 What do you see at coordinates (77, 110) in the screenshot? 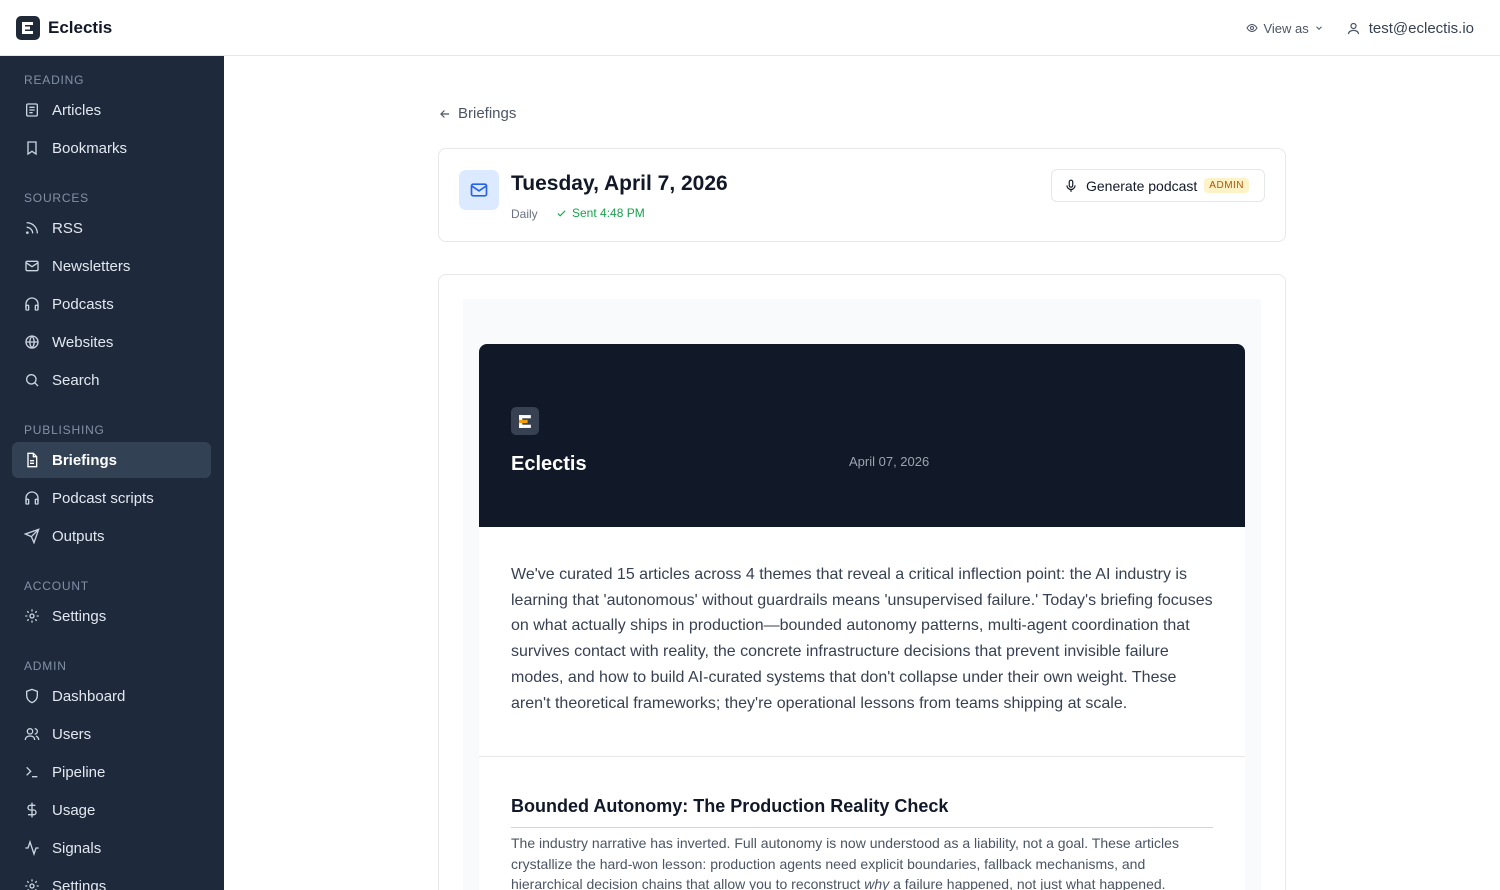
I see `sidebar-item-label: Articles` at bounding box center [77, 110].